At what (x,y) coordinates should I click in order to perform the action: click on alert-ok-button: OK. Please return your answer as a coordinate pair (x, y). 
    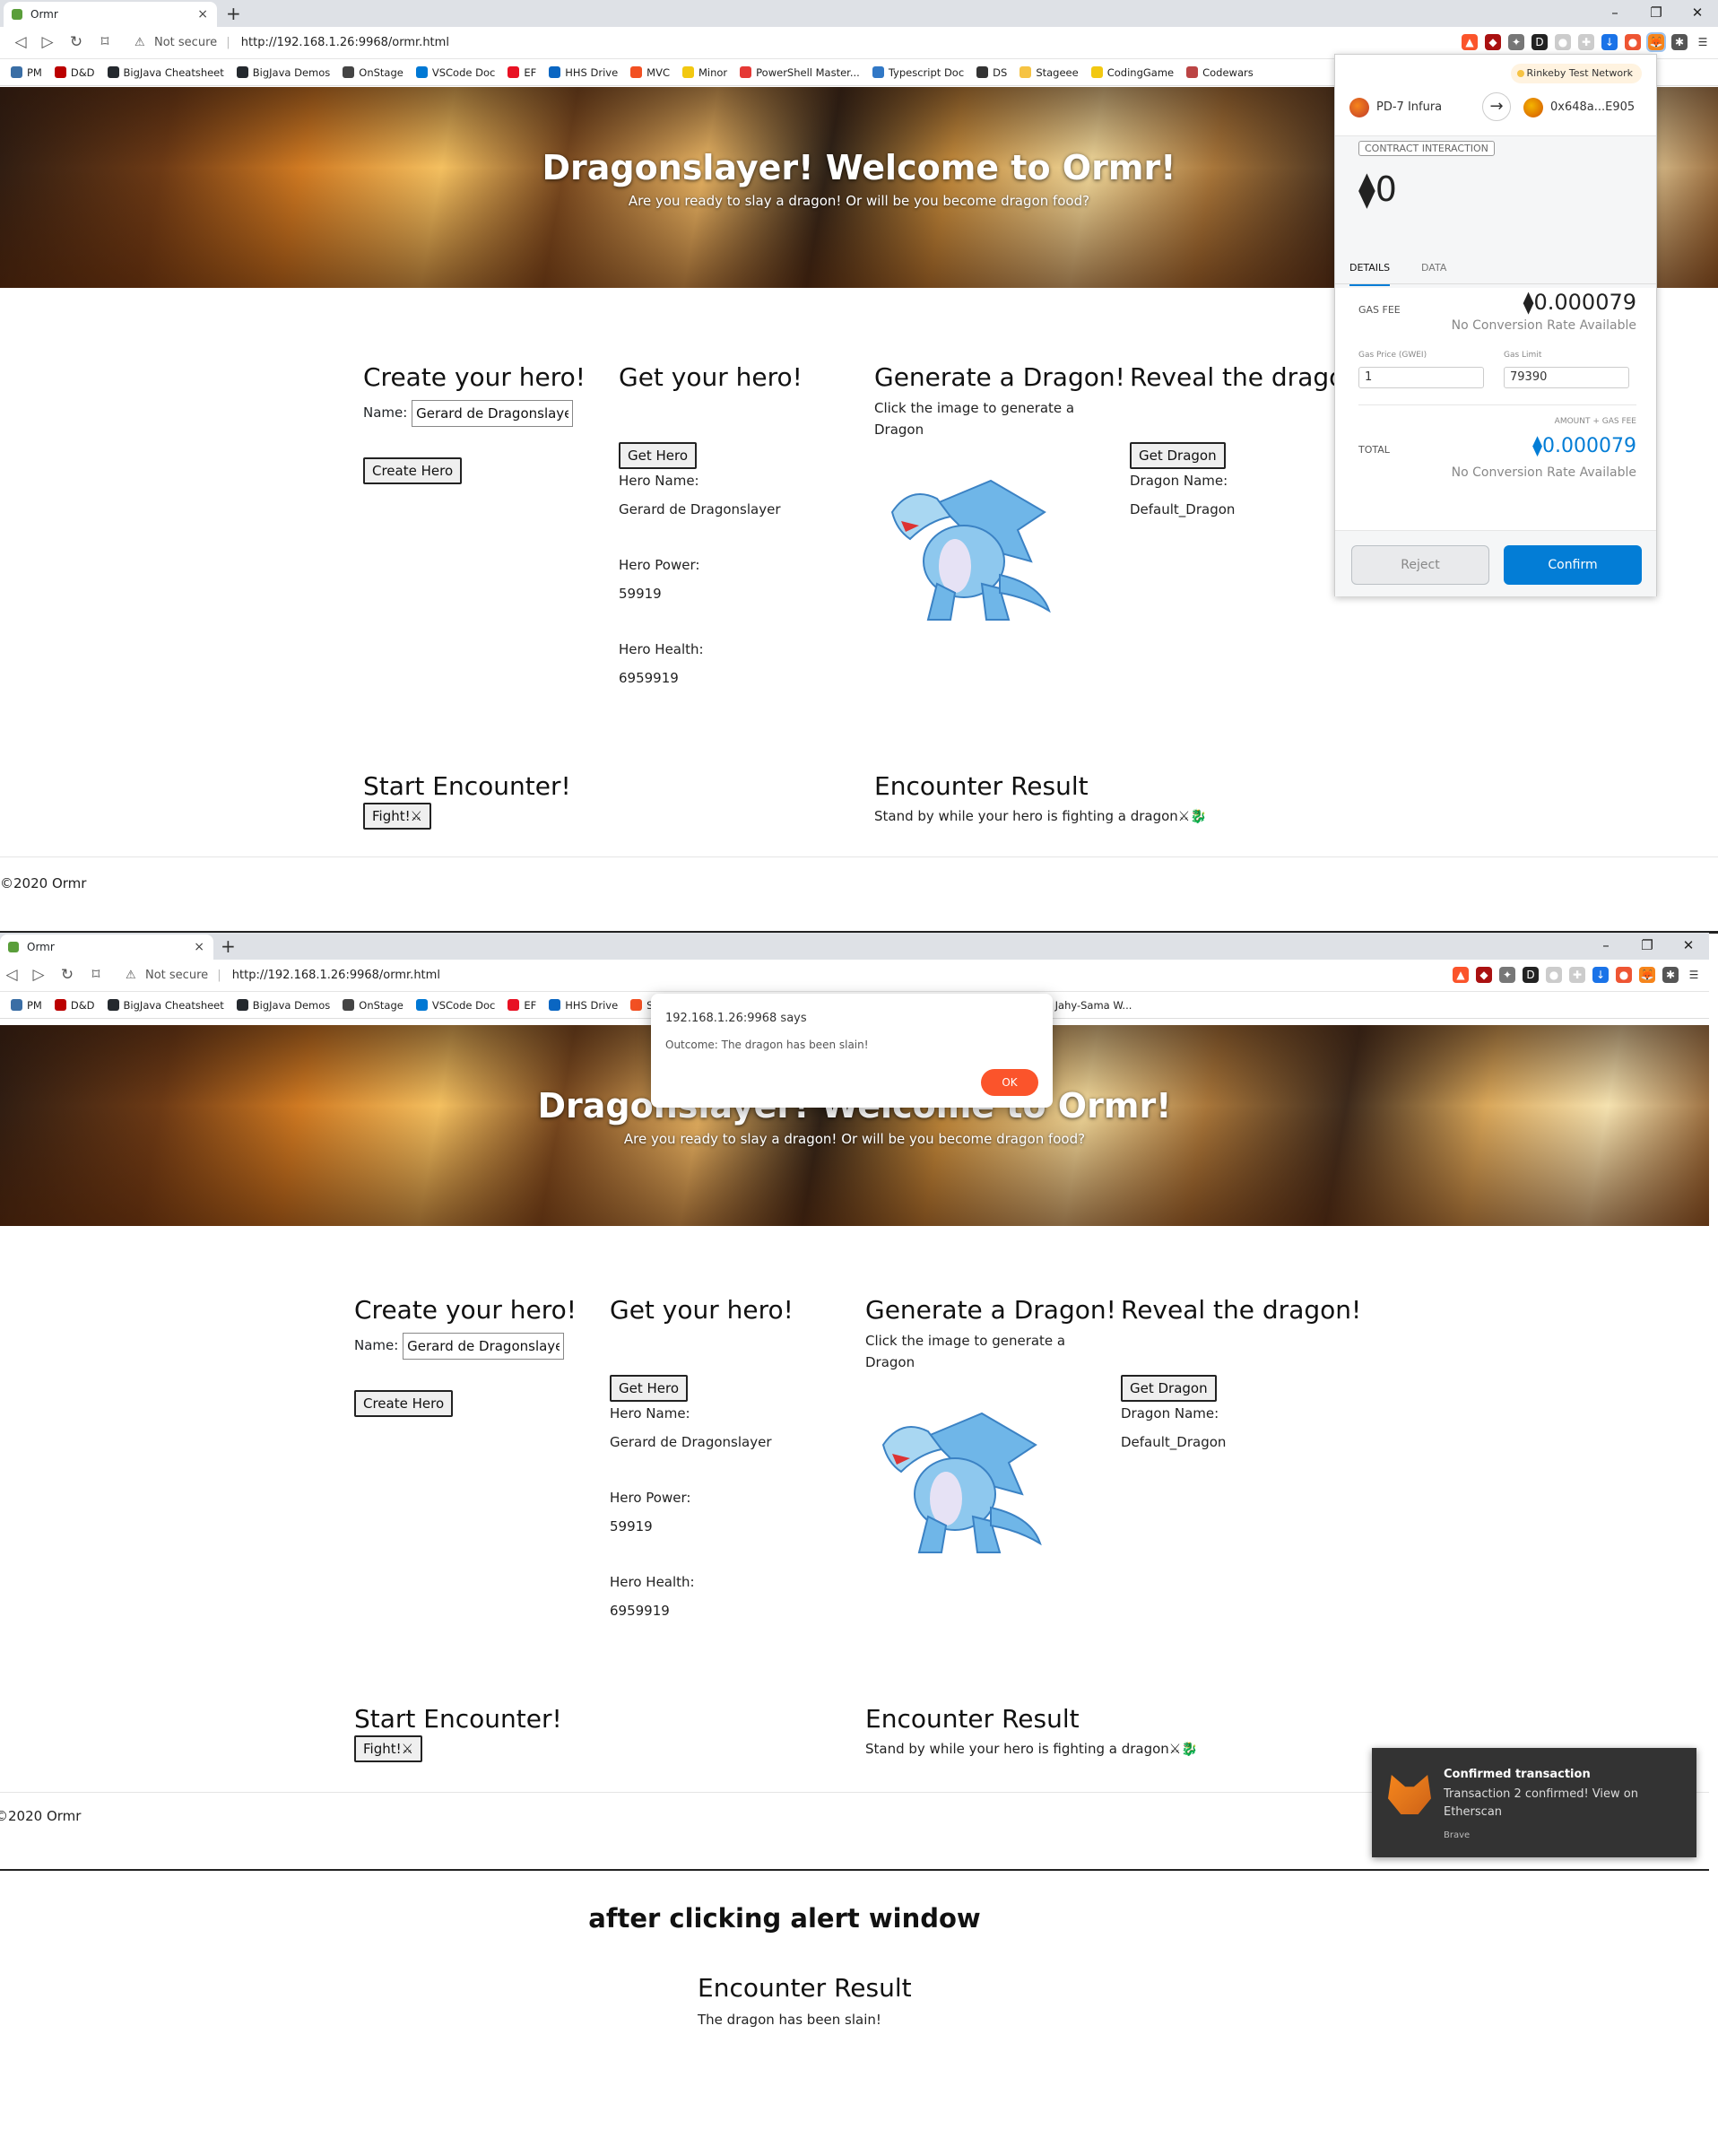
    Looking at the image, I should click on (1010, 1082).